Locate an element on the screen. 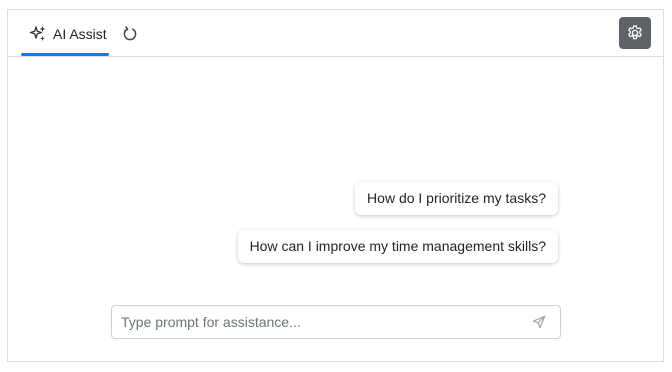 Image resolution: width=672 pixels, height=372 pixels. sparkle-icon is located at coordinates (38, 34).